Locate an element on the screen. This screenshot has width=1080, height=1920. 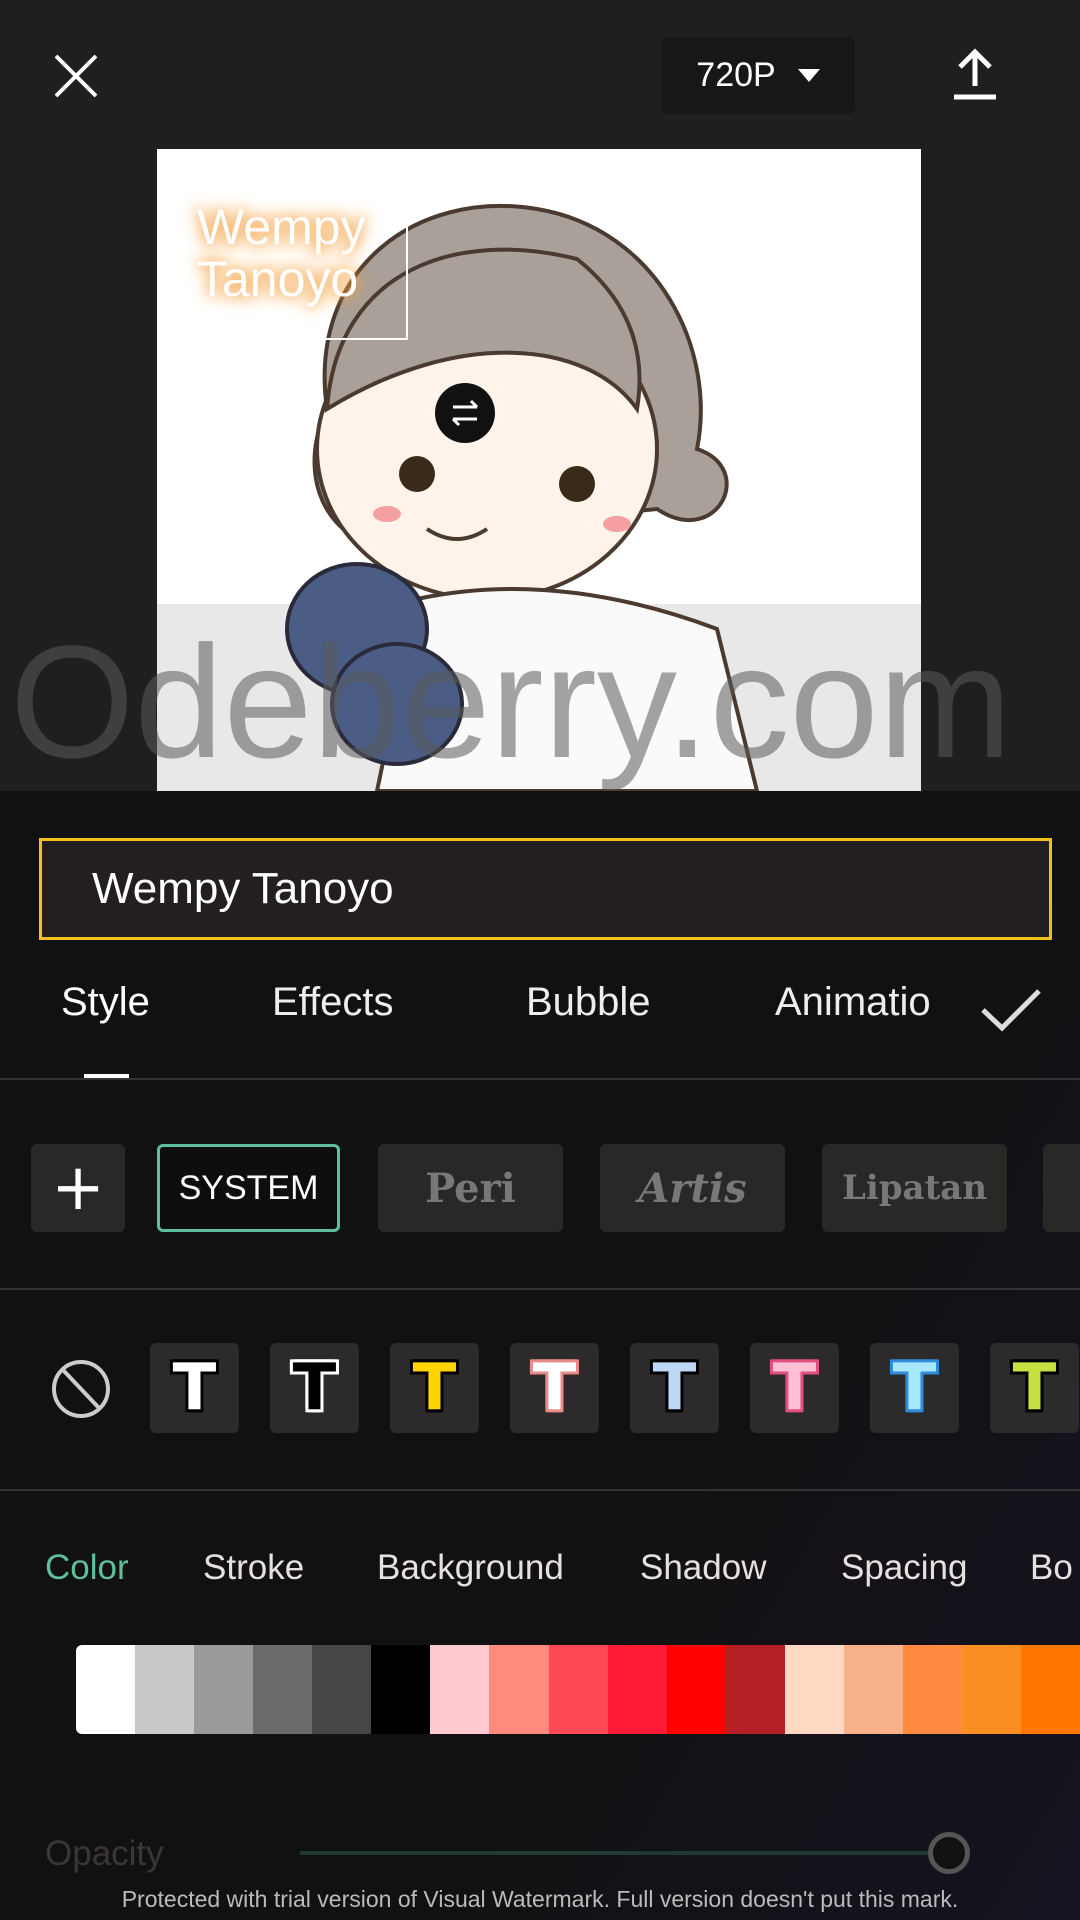
subtab-background: Background is located at coordinates (470, 1568).